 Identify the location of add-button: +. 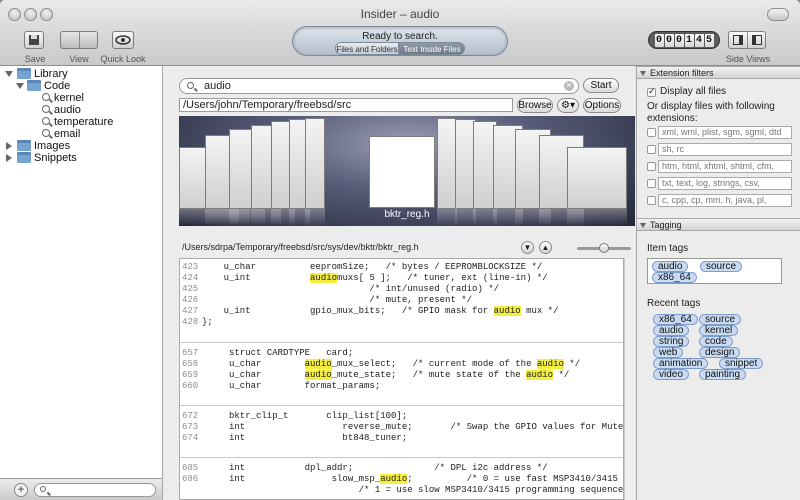
(21, 490).